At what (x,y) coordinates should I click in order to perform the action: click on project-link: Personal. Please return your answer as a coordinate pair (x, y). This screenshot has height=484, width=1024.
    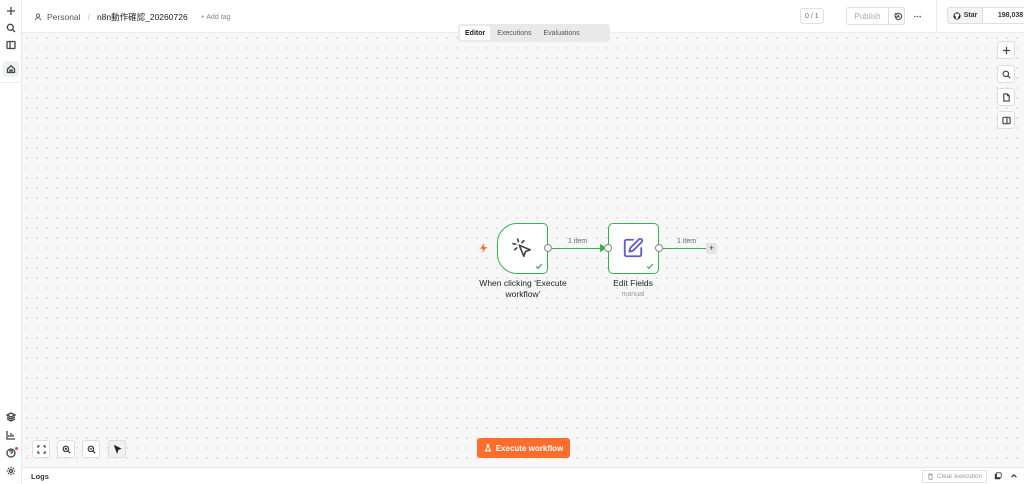
    Looking at the image, I should click on (64, 17).